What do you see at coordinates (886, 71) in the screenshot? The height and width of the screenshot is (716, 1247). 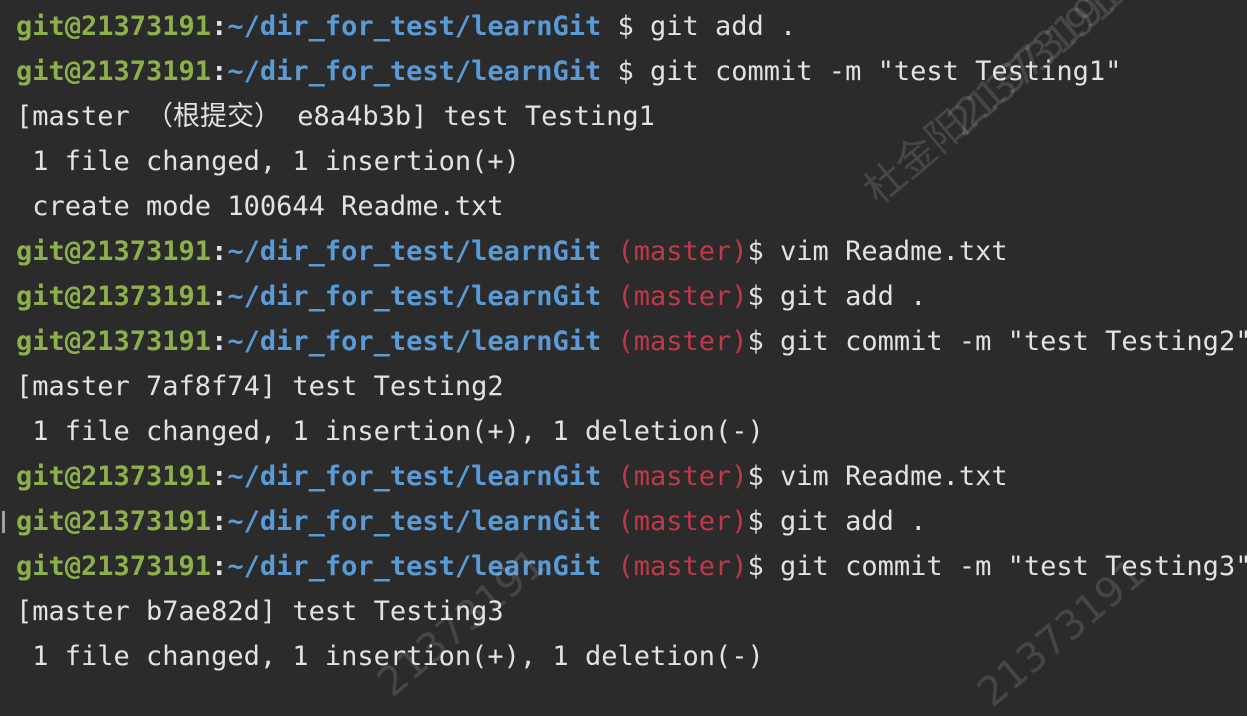 I see `command-text: git commit -m "test Testing1"` at bounding box center [886, 71].